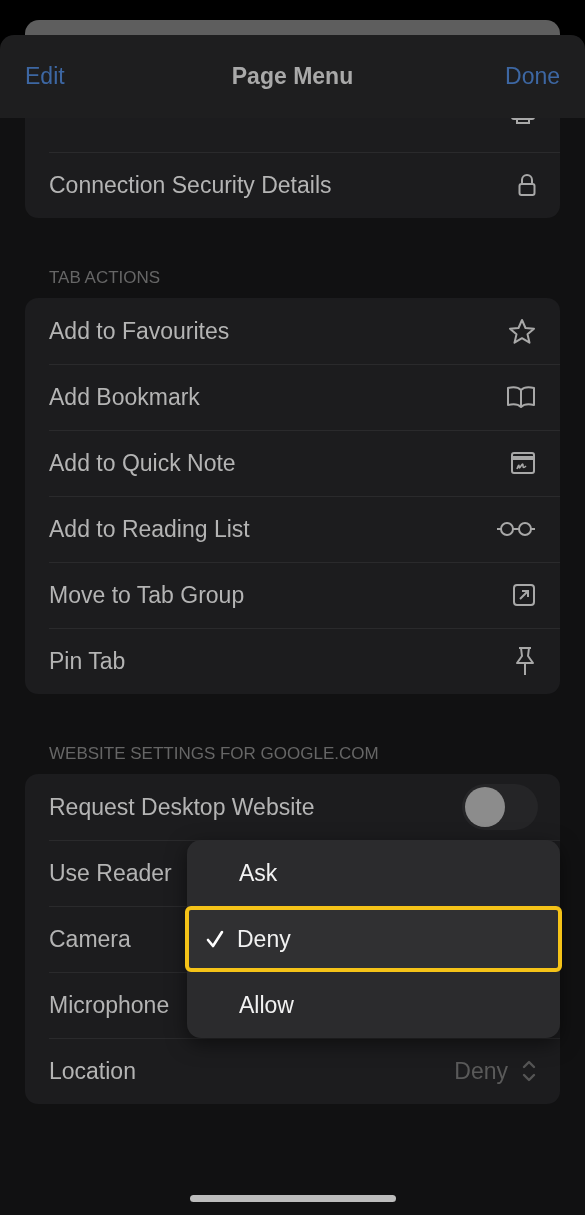 The height and width of the screenshot is (1215, 585). Describe the element at coordinates (109, 1005) in the screenshot. I see `setting-label: Microphone` at that location.